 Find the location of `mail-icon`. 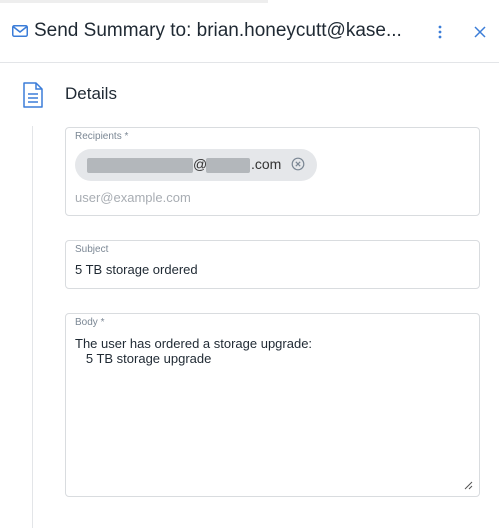

mail-icon is located at coordinates (20, 31).